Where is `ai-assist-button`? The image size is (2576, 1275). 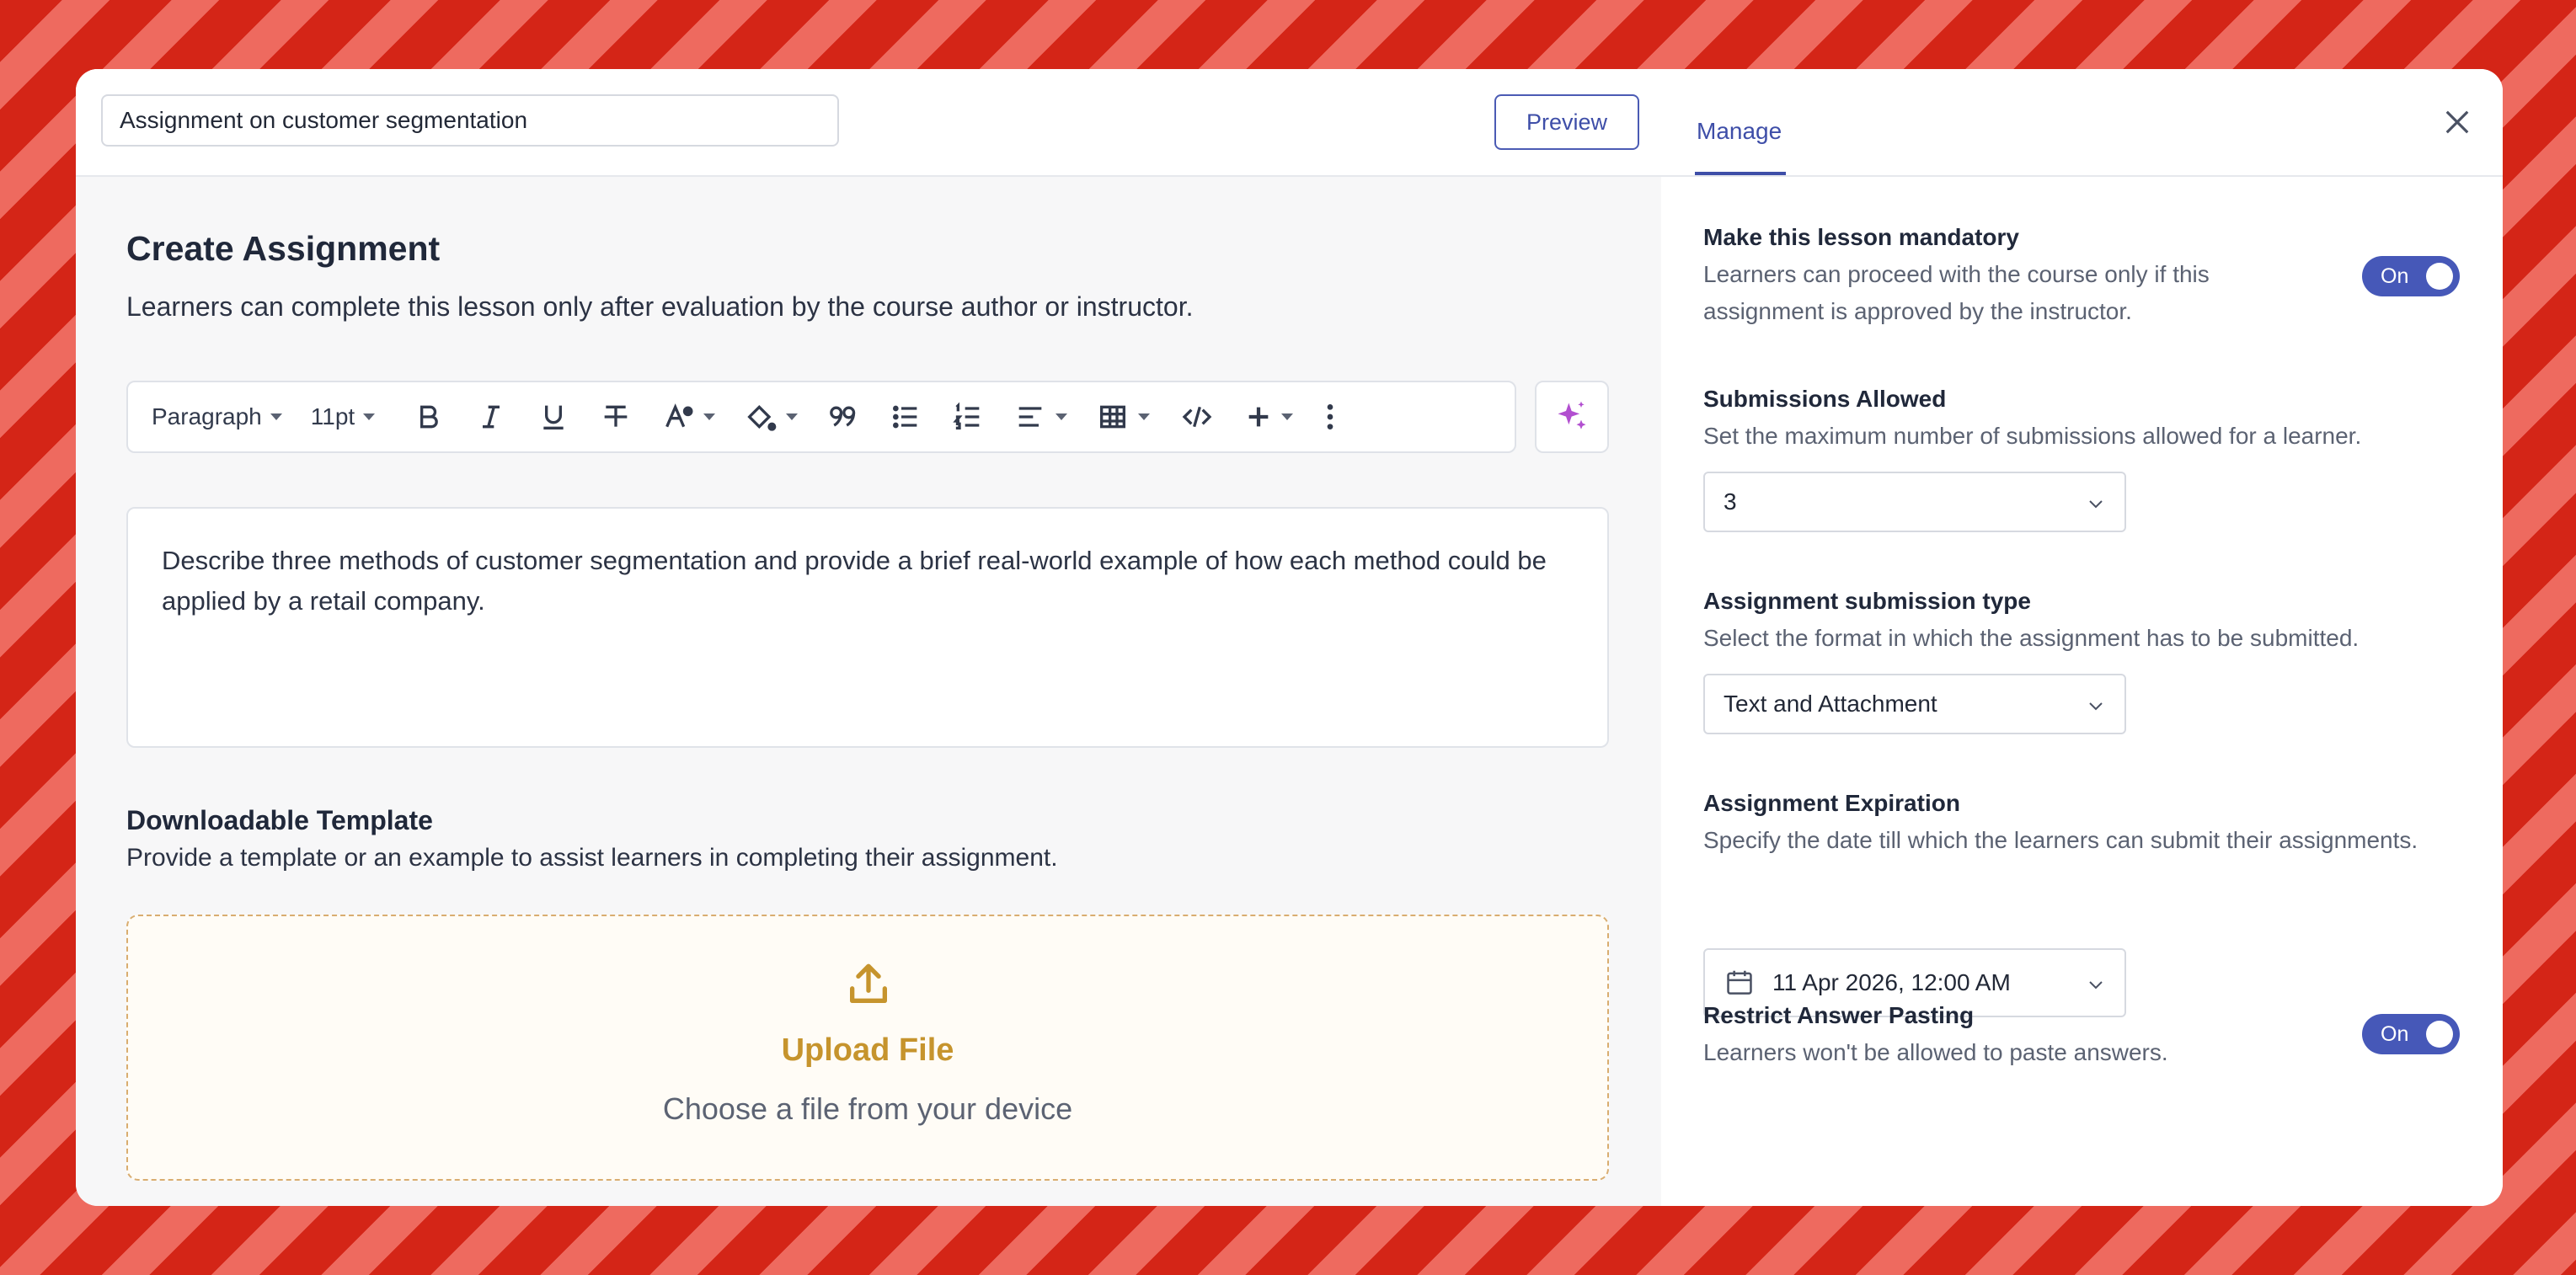
ai-assist-button is located at coordinates (1572, 417).